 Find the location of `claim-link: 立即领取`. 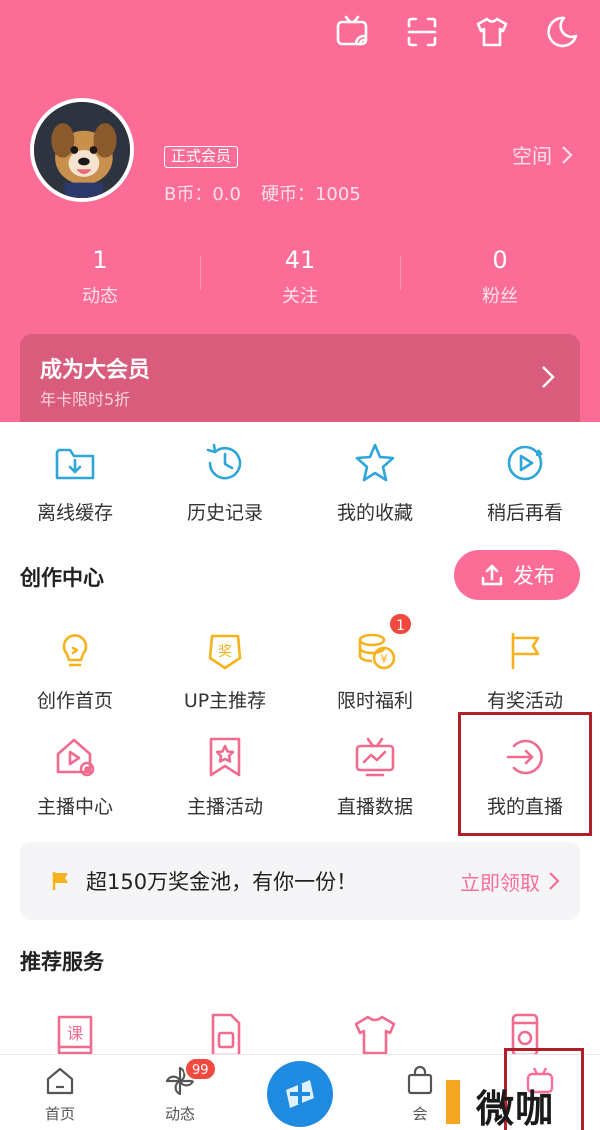

claim-link: 立即领取 is located at coordinates (510, 881).